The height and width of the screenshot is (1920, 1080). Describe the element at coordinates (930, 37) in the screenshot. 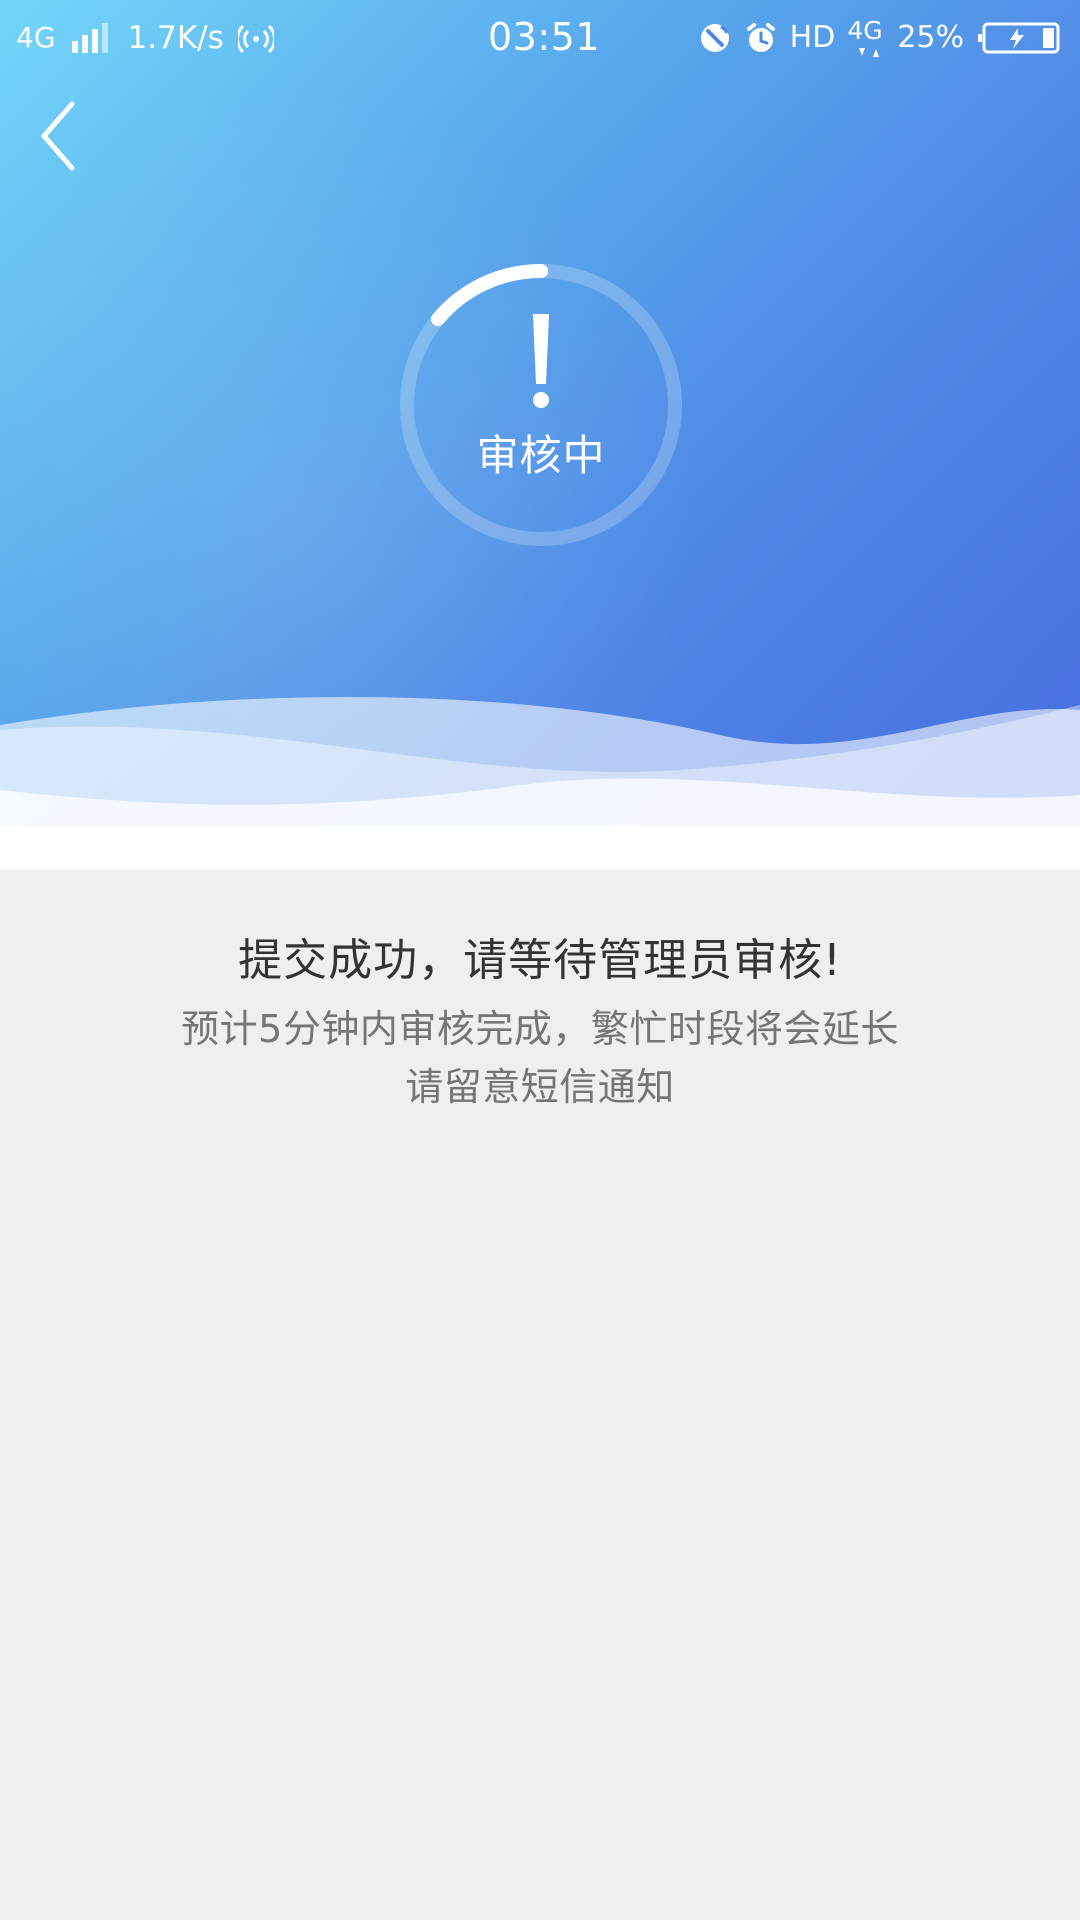

I see `battery-level: 25%` at that location.